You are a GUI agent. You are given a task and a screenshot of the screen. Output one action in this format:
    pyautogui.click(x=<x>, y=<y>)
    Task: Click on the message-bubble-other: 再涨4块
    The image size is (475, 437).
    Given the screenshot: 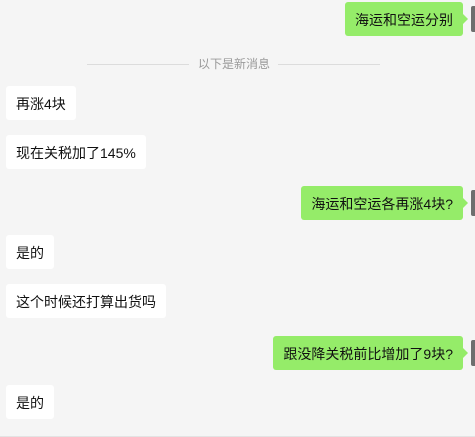 What is the action you would take?
    pyautogui.click(x=41, y=103)
    